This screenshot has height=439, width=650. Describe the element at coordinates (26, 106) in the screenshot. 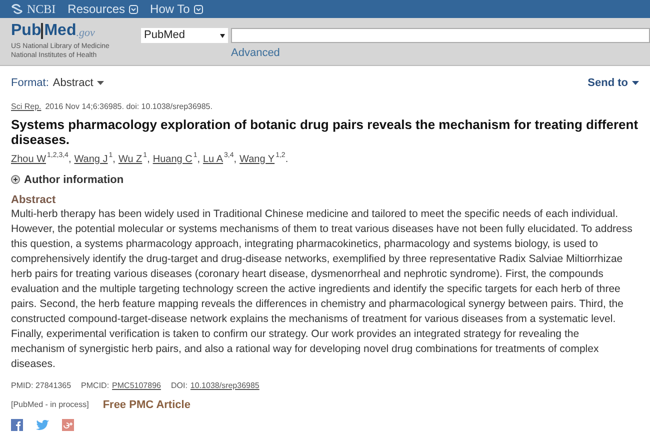

I see `journal-link: Sci Rep.` at that location.